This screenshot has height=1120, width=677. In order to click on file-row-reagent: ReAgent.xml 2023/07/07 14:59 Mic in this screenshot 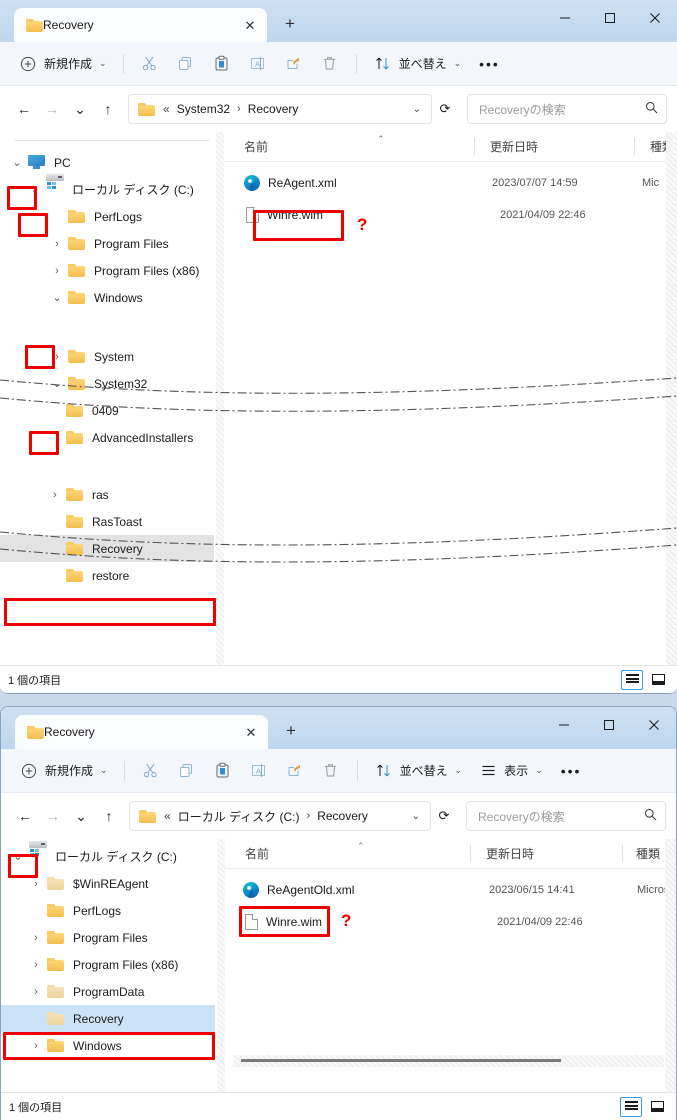, I will do `click(450, 183)`.